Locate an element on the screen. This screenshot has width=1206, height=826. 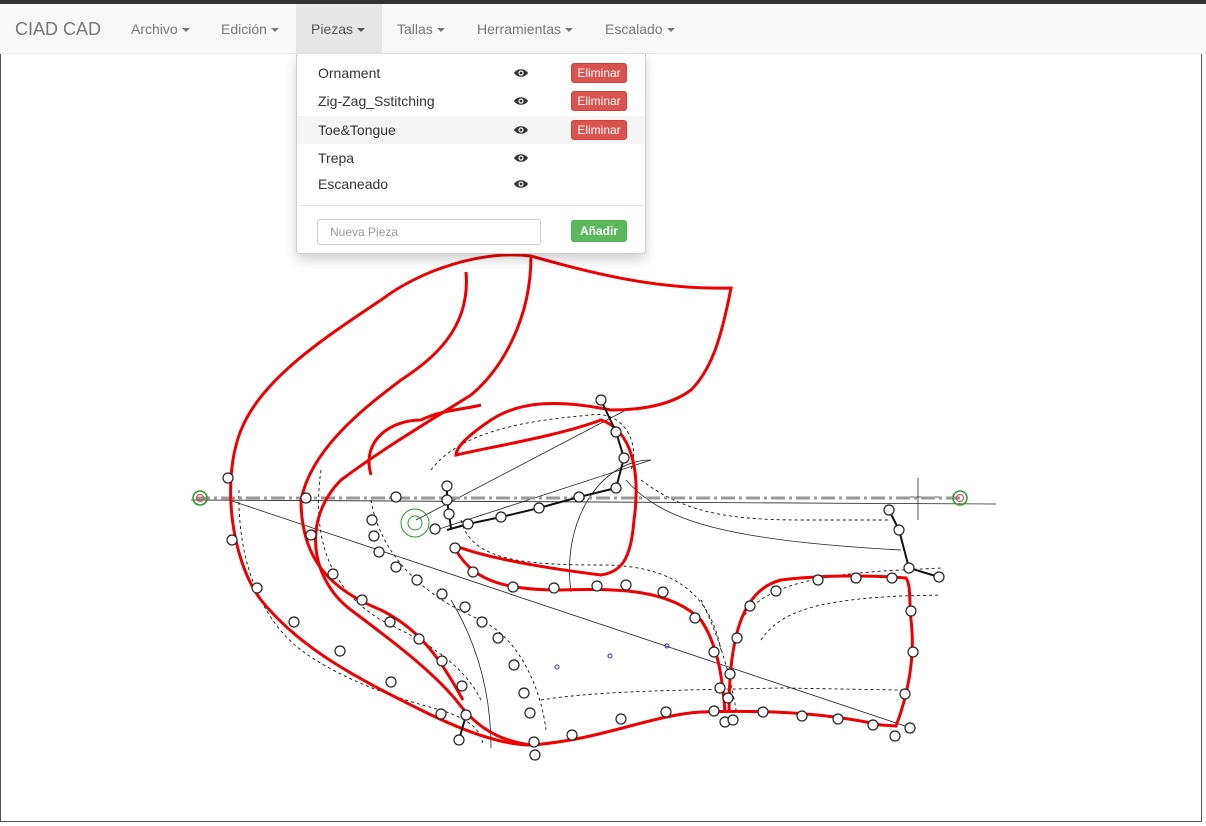
menu-herramientas-label: Herramientas is located at coordinates (519, 29).